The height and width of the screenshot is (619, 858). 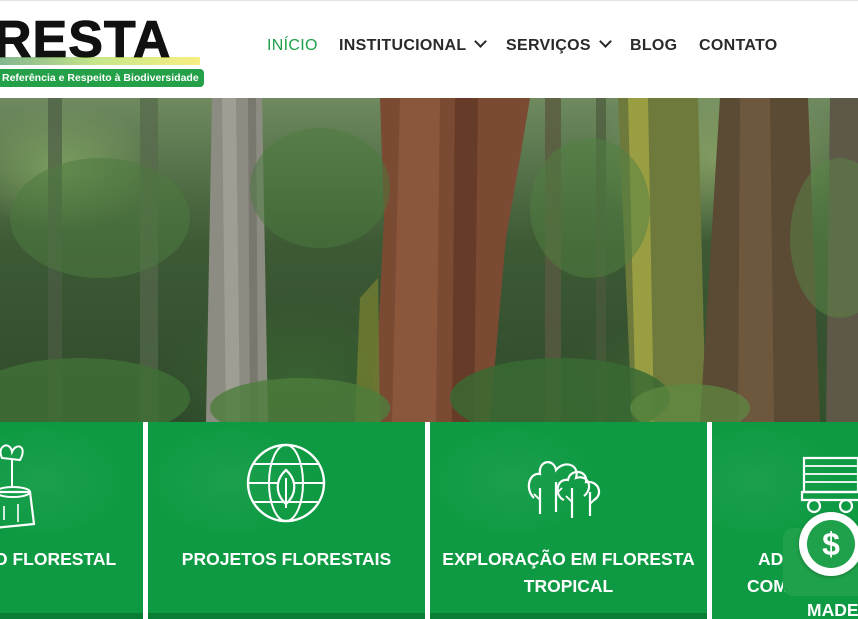 What do you see at coordinates (564, 489) in the screenshot?
I see `trees-forest-icon` at bounding box center [564, 489].